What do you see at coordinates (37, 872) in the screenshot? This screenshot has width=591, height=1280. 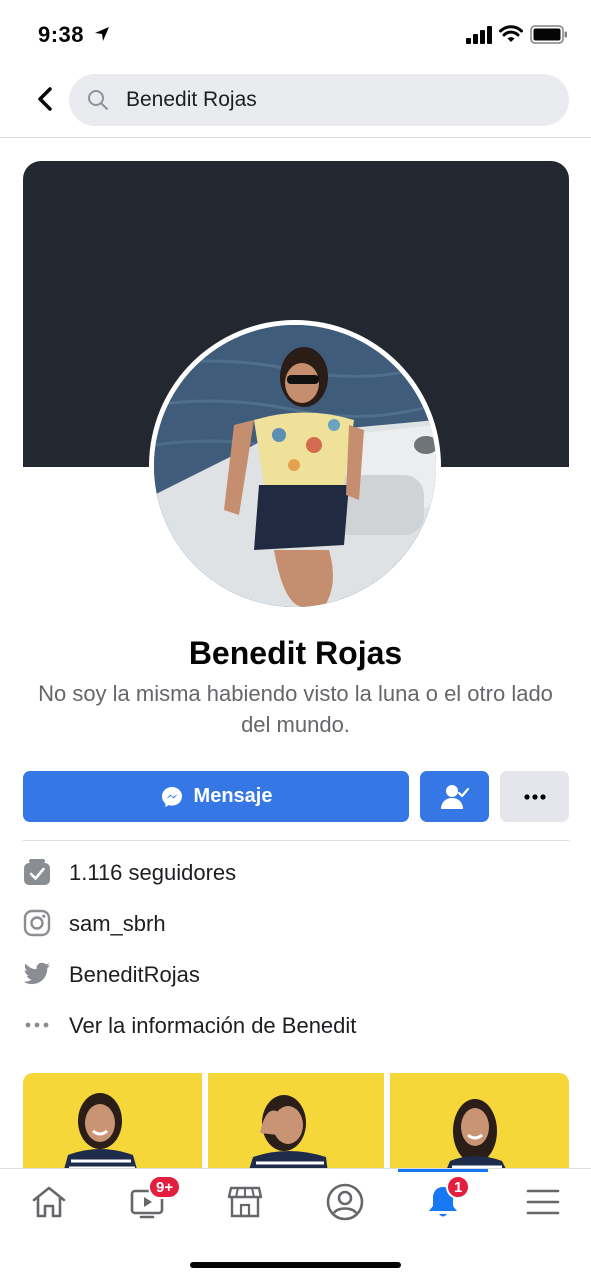 I see `followers-icon` at bounding box center [37, 872].